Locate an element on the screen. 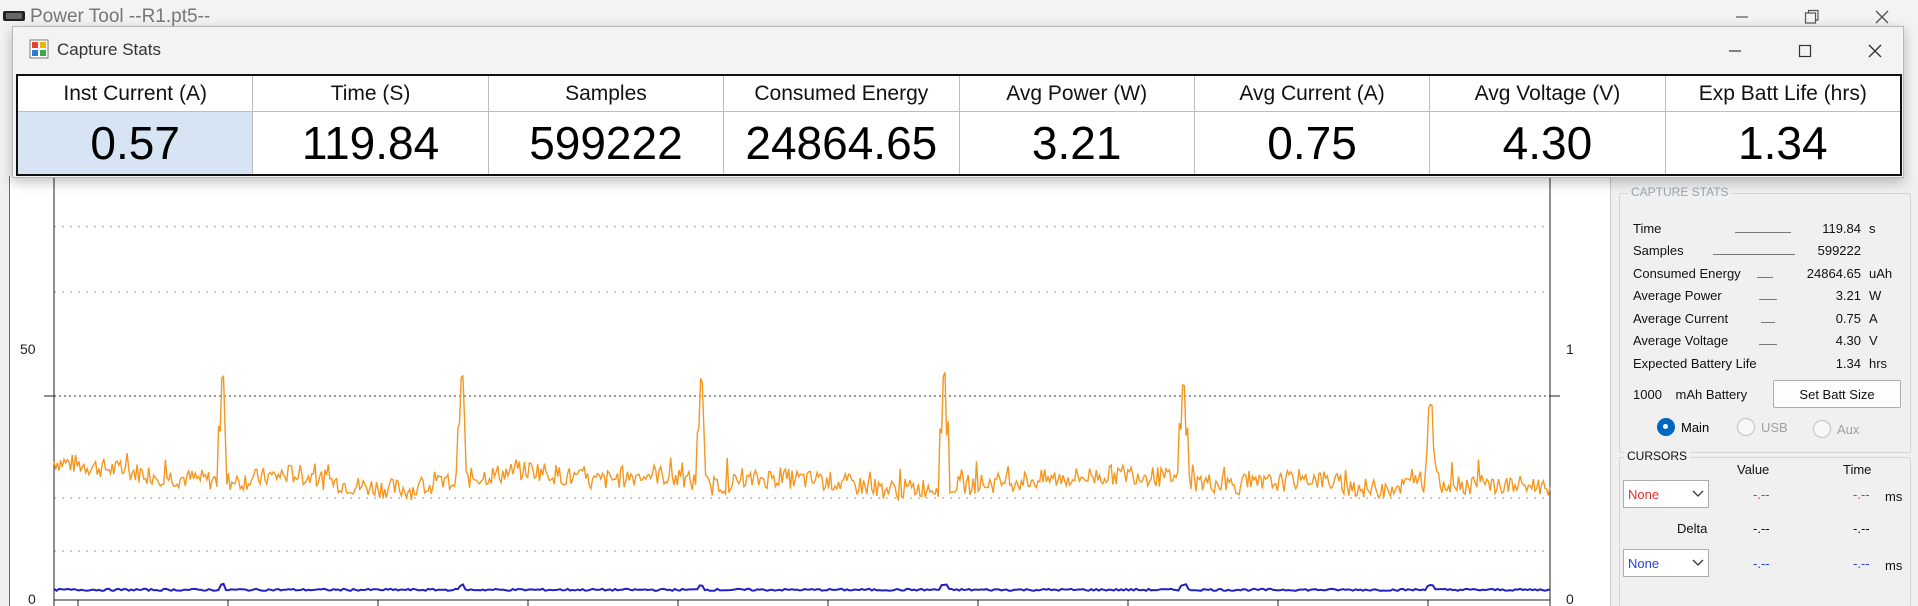 This screenshot has width=1918, height=606. stat-value: 599222 is located at coordinates (1839, 250).